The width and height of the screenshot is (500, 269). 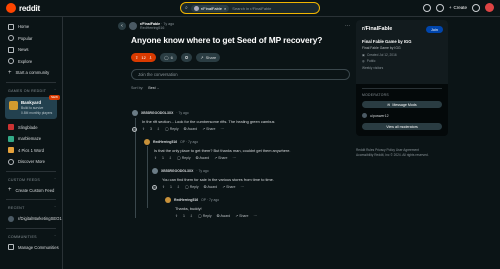 What do you see at coordinates (31, 237) in the screenshot?
I see `communities-heading: COMMUNITIES ˆ` at bounding box center [31, 237].